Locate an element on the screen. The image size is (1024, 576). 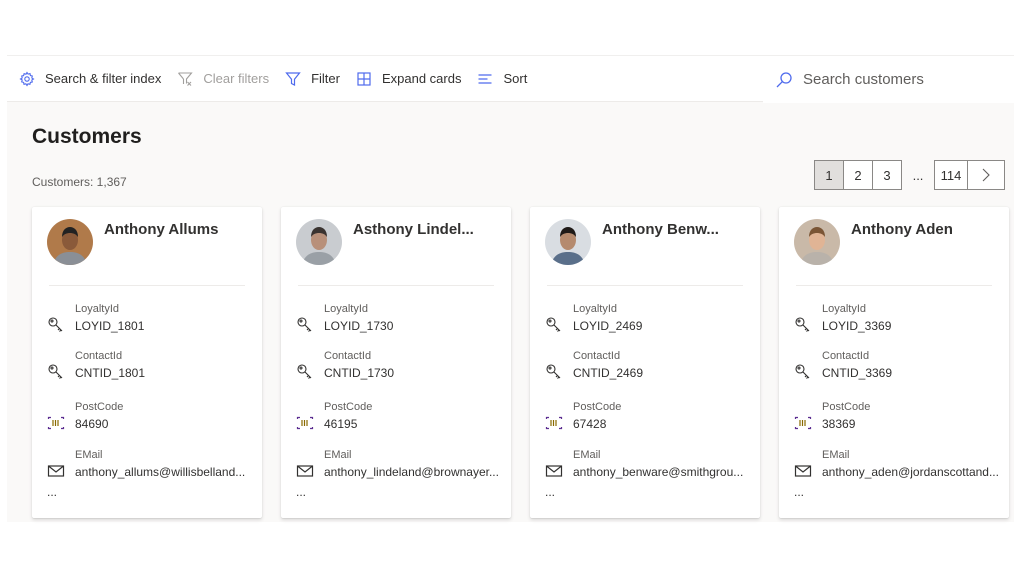
grid-icon is located at coordinates (364, 78).